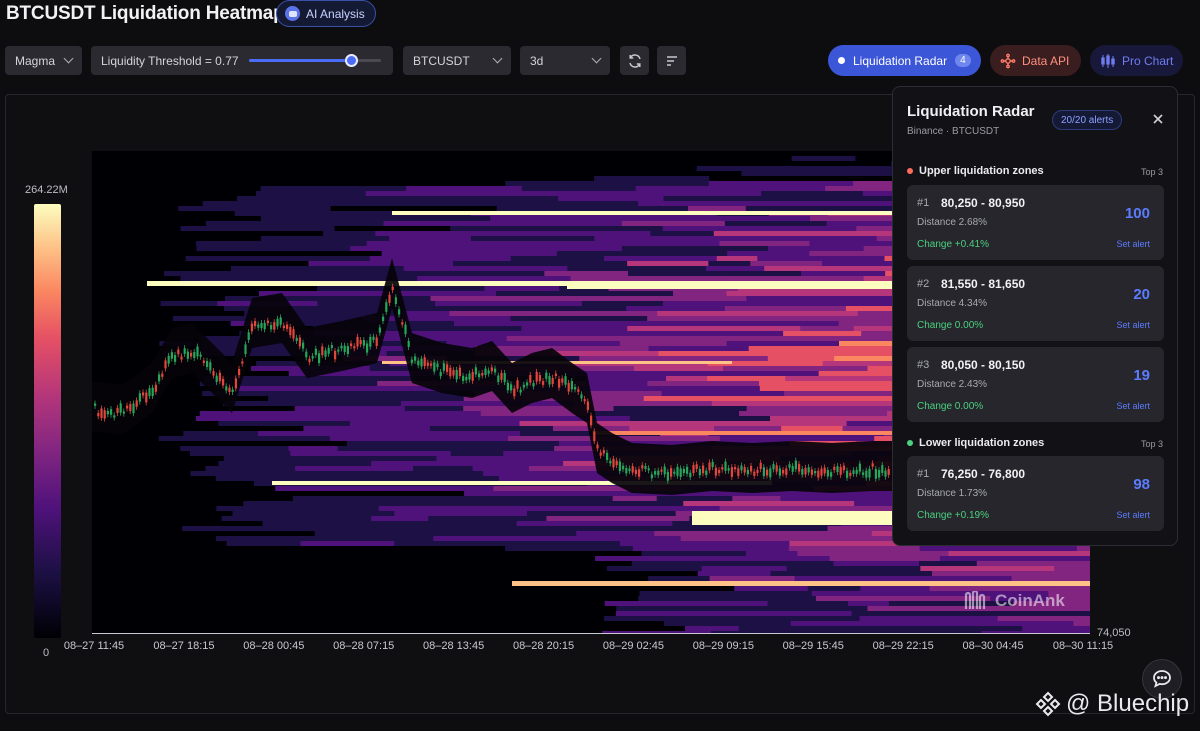 This screenshot has width=1200, height=731. What do you see at coordinates (1008, 60) in the screenshot?
I see `api-network-icon` at bounding box center [1008, 60].